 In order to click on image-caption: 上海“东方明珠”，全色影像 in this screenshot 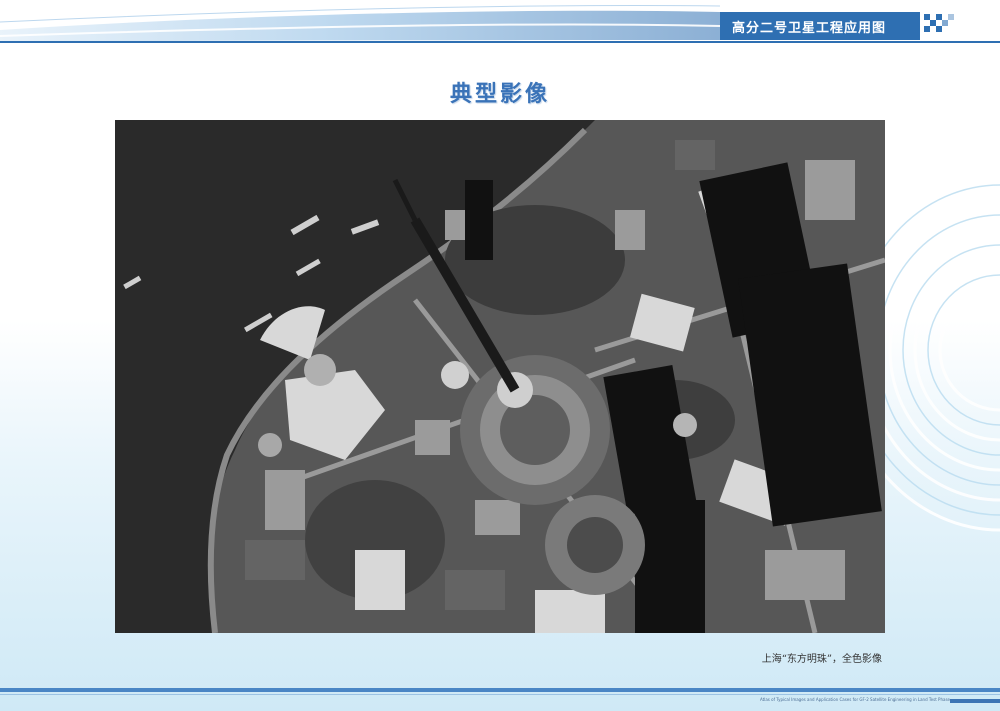, I will do `click(821, 659)`.